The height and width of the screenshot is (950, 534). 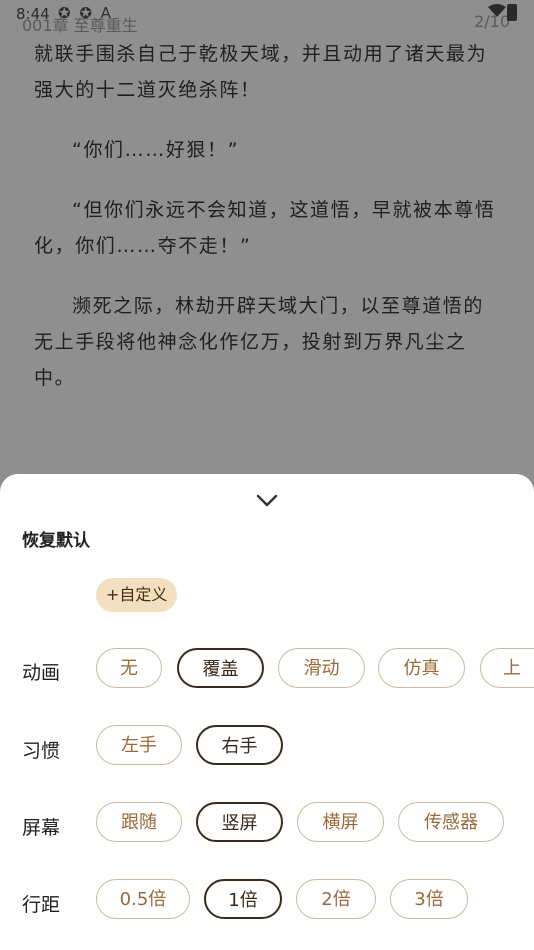 I want to click on screen-options: 跟随 竖屏 横屏 传感器, so click(x=315, y=824).